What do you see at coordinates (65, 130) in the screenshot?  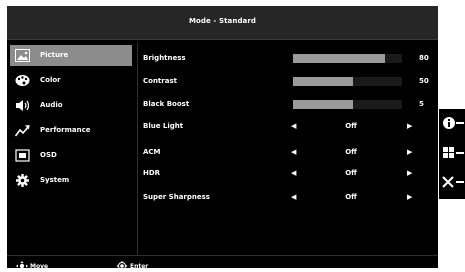 I see `sidebar-item-label: Performance` at bounding box center [65, 130].